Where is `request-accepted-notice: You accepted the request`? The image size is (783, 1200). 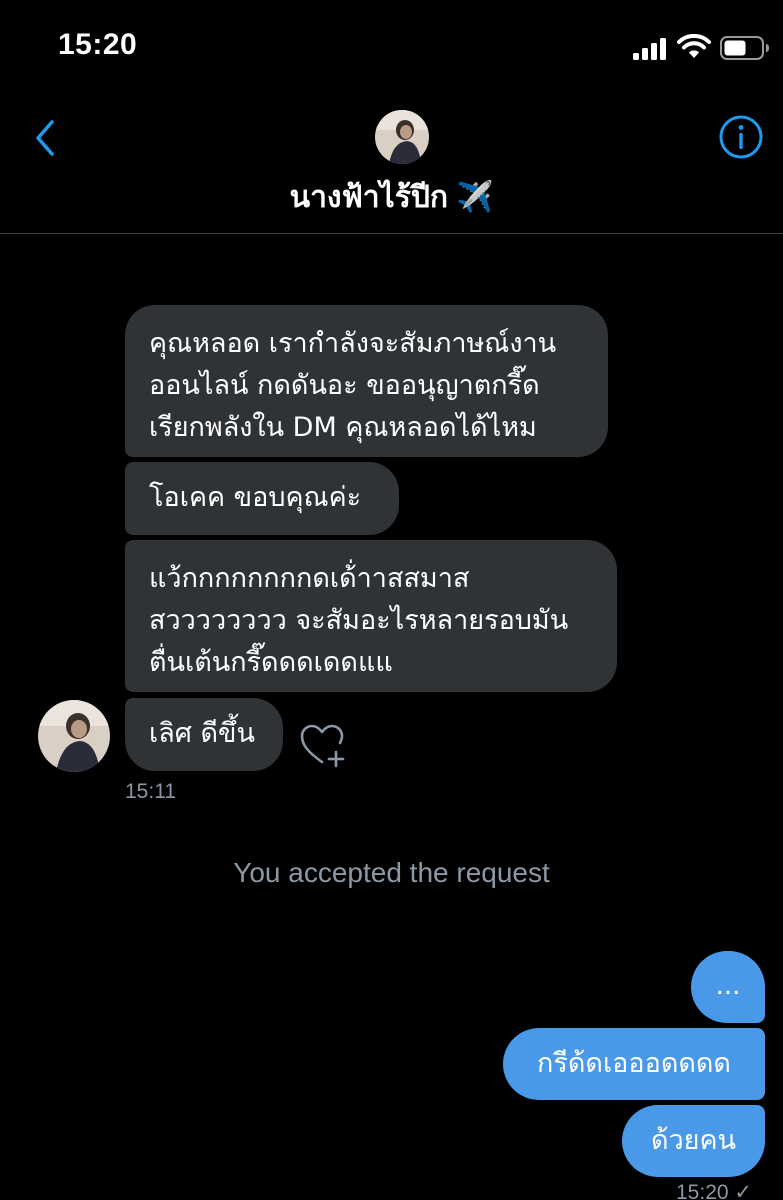
request-accepted-notice: You accepted the request is located at coordinates (391, 872).